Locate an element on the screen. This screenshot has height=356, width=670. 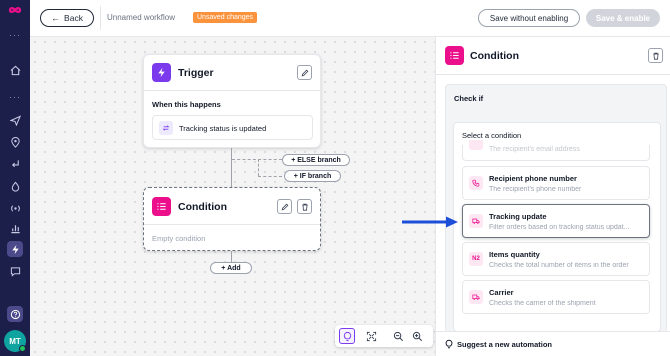
zoom-out-icon is located at coordinates (398, 336).